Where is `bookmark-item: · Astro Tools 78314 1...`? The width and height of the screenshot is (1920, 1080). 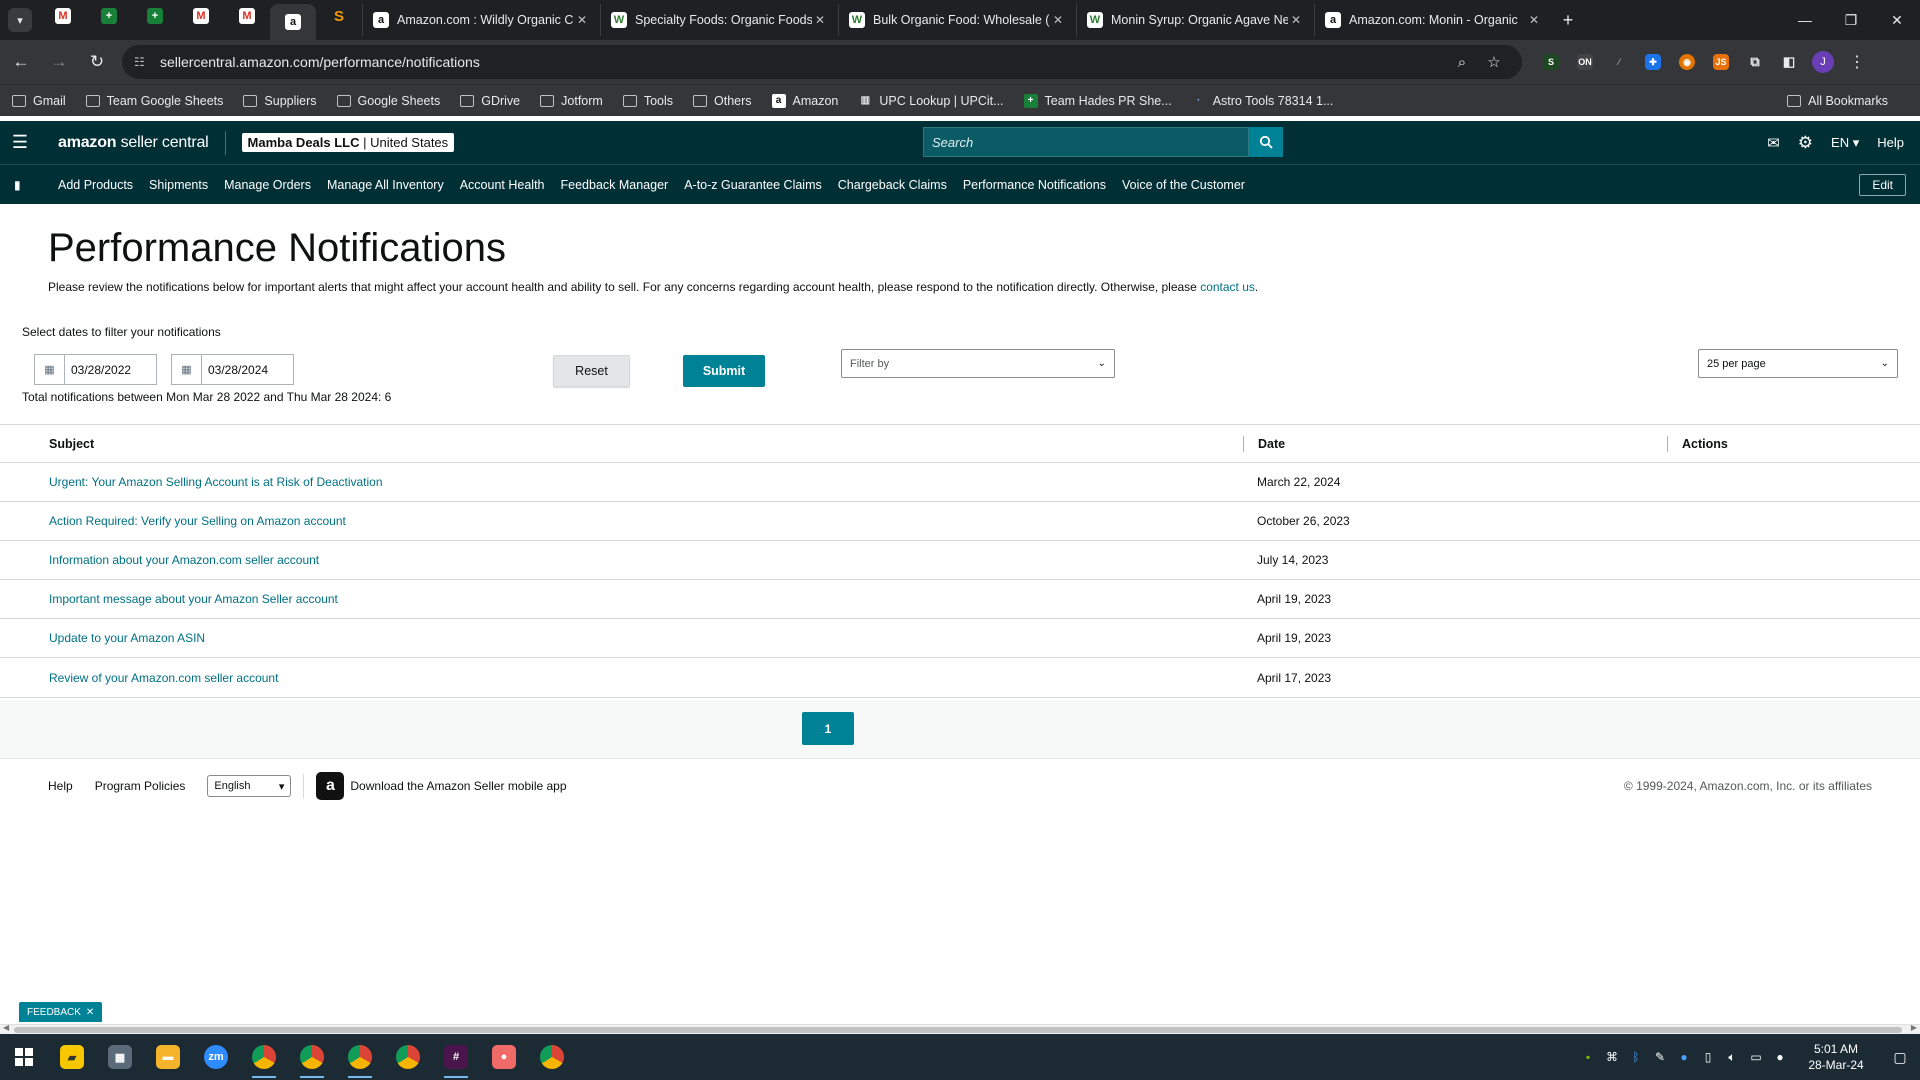
bookmark-item: · Astro Tools 78314 1... is located at coordinates (1262, 101).